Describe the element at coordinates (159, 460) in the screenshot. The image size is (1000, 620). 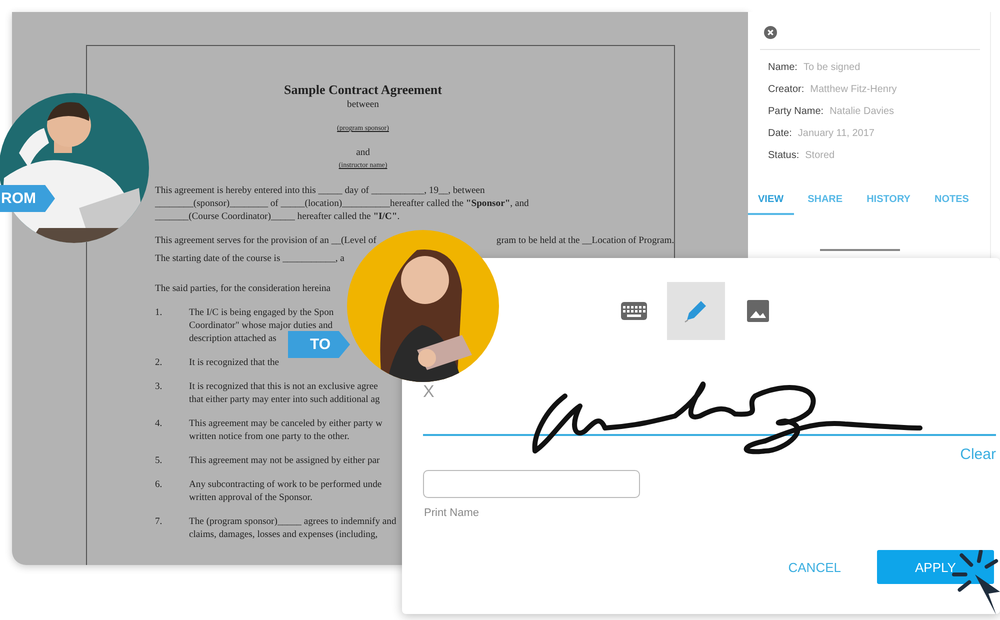
I see `clause-number: 5.` at that location.